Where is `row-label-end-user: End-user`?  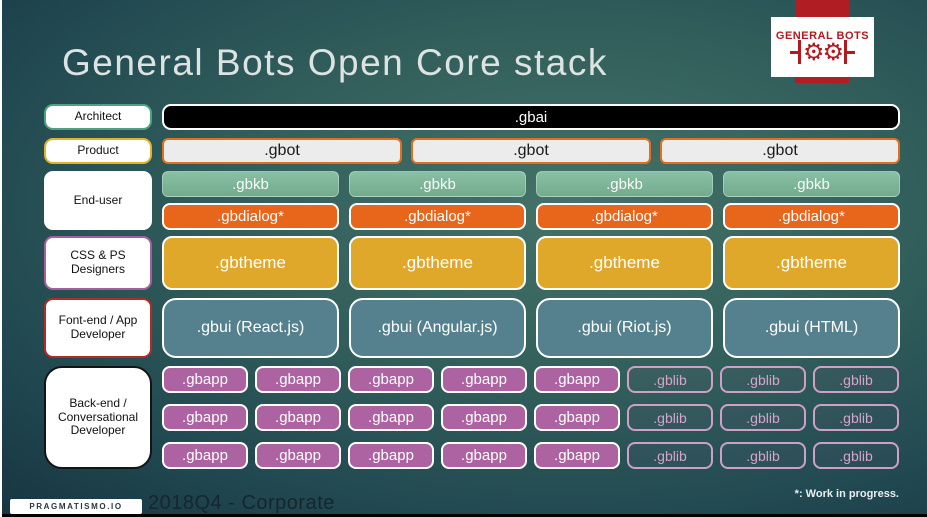
row-label-end-user: End-user is located at coordinates (98, 200).